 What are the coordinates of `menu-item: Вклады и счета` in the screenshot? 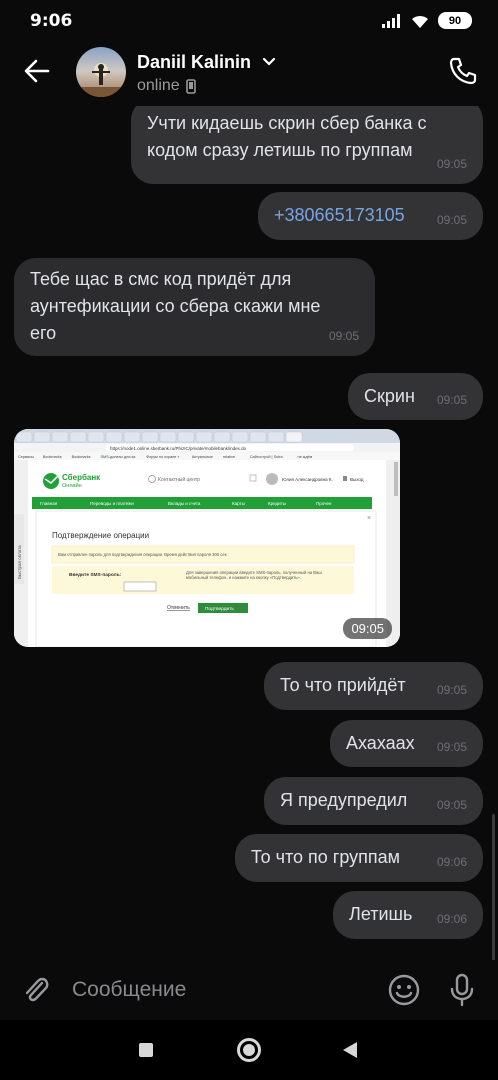 It's located at (184, 503).